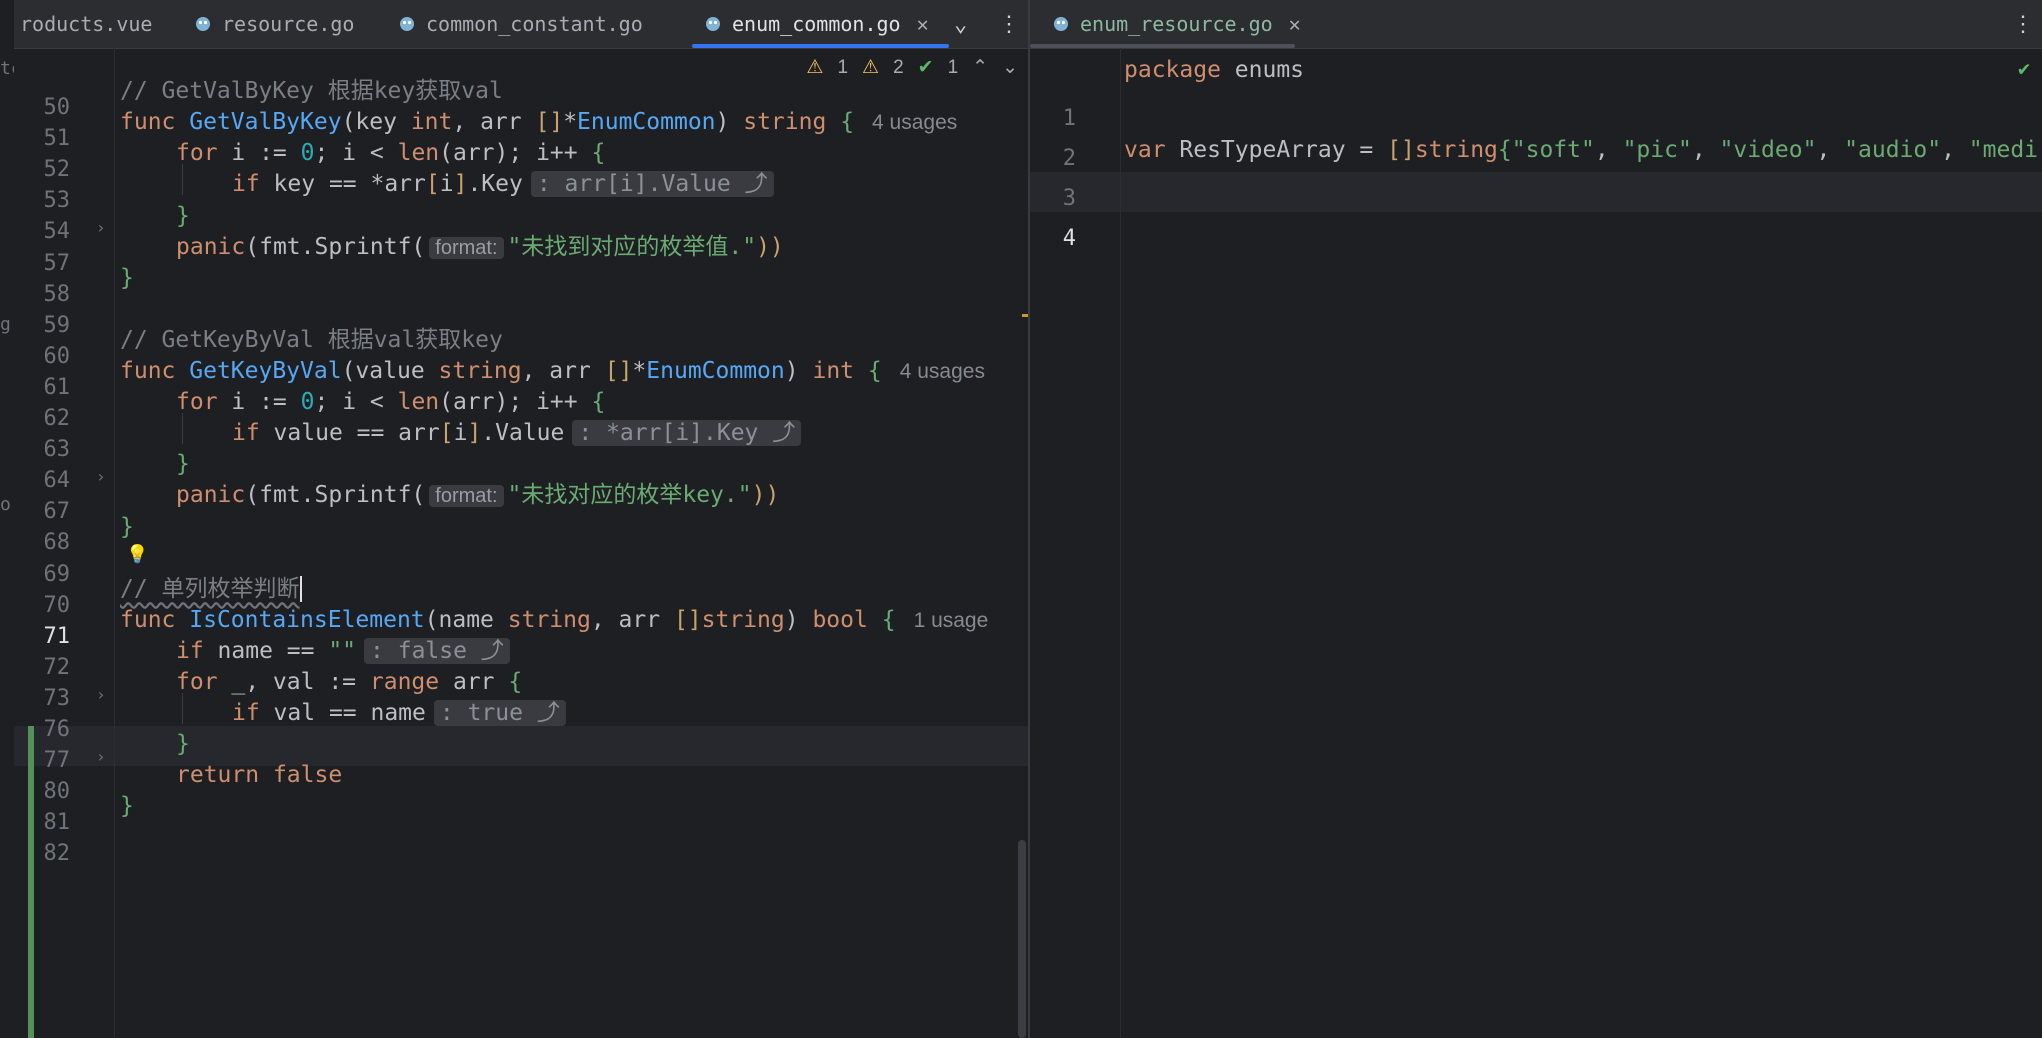 Image resolution: width=2042 pixels, height=1038 pixels. Describe the element at coordinates (820, 46) in the screenshot. I see `active-tab-indicator` at that location.